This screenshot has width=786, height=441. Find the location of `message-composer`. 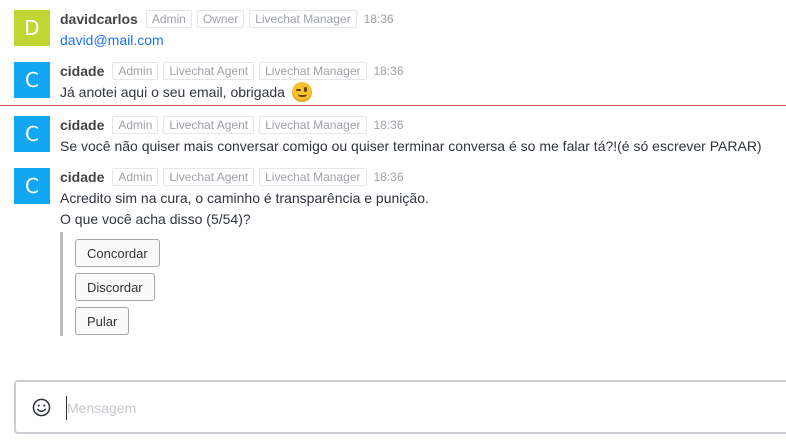

message-composer is located at coordinates (400, 407).